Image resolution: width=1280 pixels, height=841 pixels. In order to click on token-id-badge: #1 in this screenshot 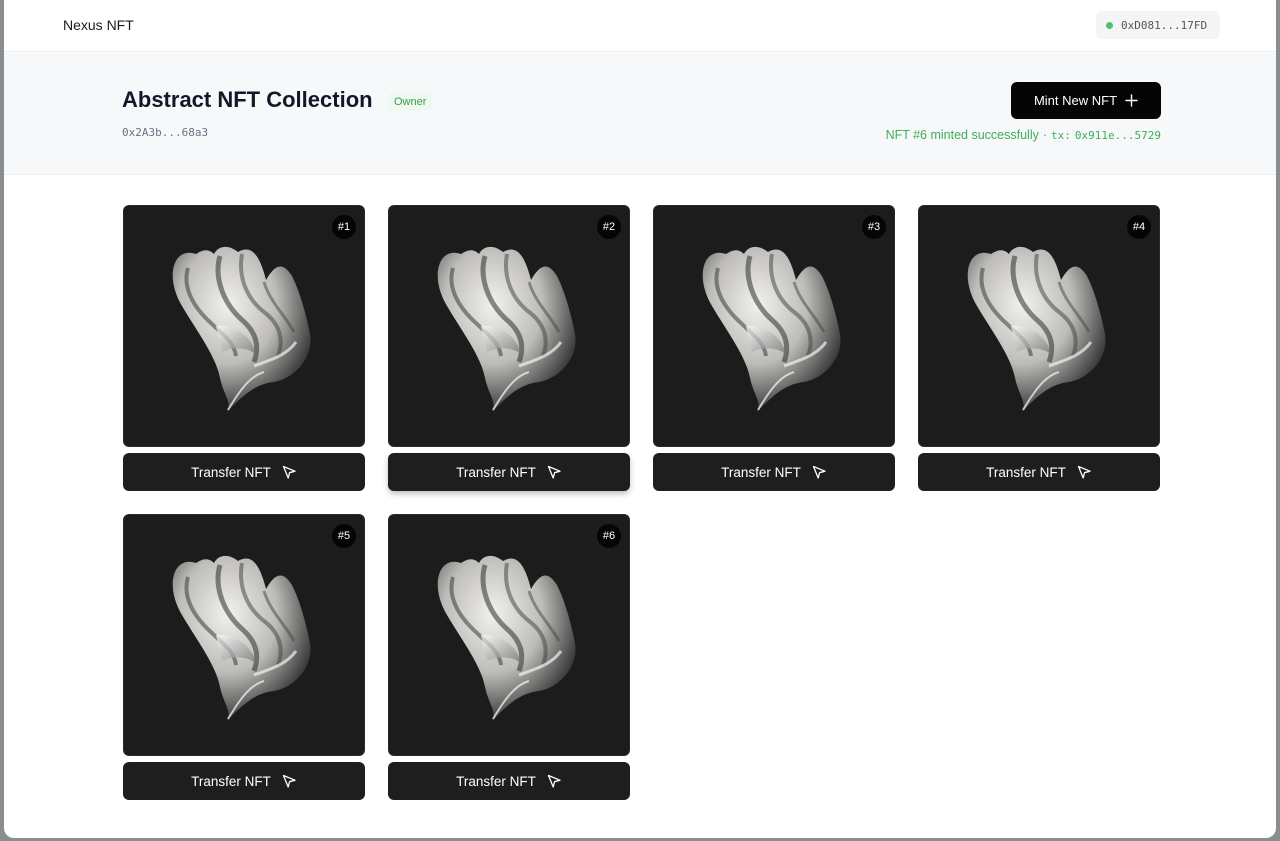, I will do `click(344, 227)`.